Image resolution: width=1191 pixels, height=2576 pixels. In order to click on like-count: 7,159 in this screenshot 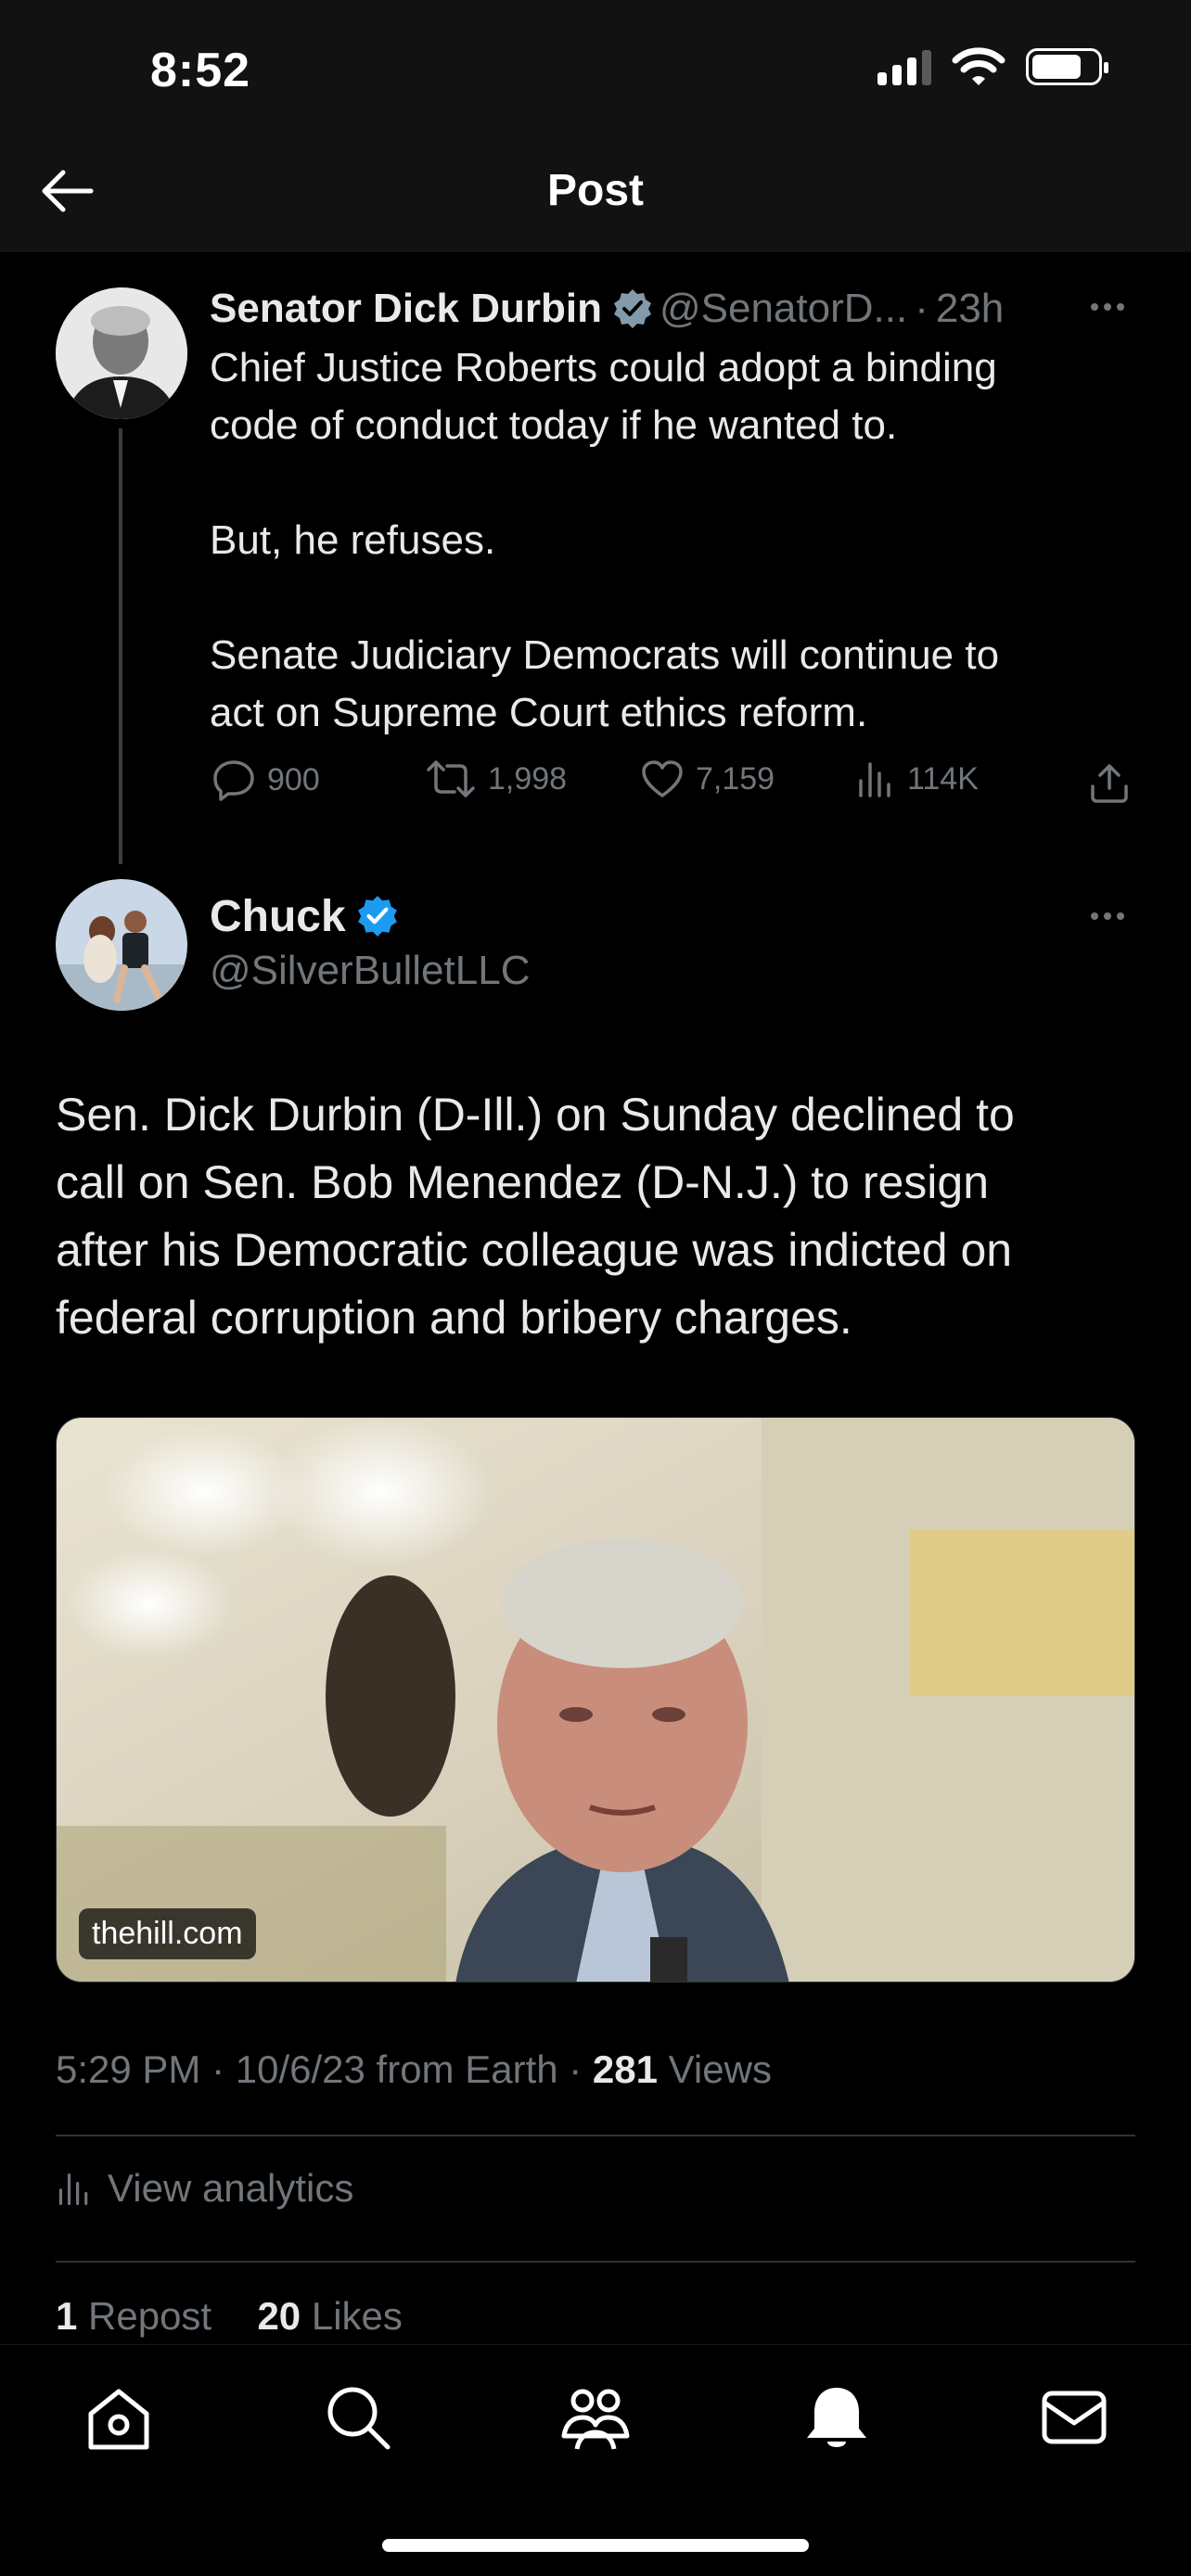, I will do `click(735, 779)`.